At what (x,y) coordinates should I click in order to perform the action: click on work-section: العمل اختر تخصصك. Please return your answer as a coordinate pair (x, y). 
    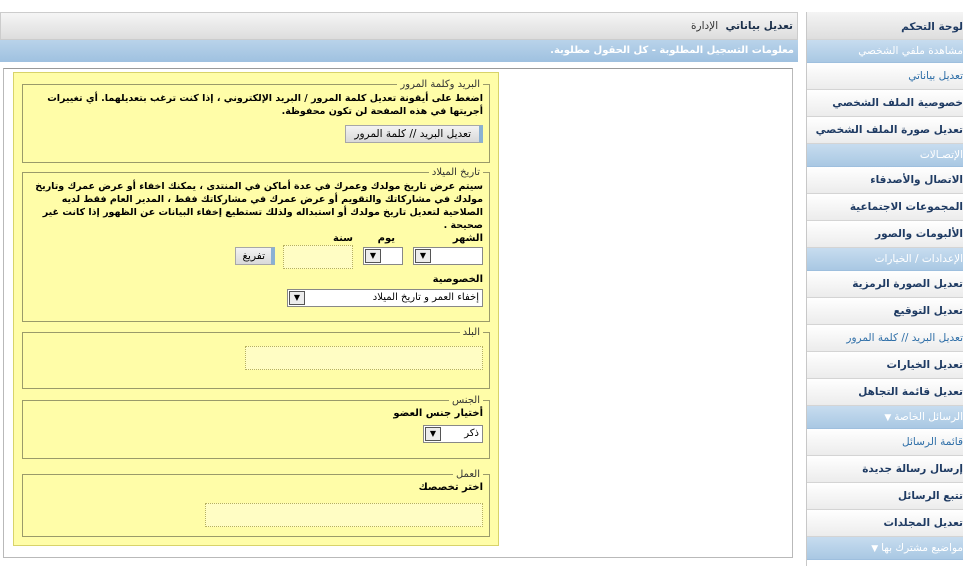
    Looking at the image, I should click on (256, 503).